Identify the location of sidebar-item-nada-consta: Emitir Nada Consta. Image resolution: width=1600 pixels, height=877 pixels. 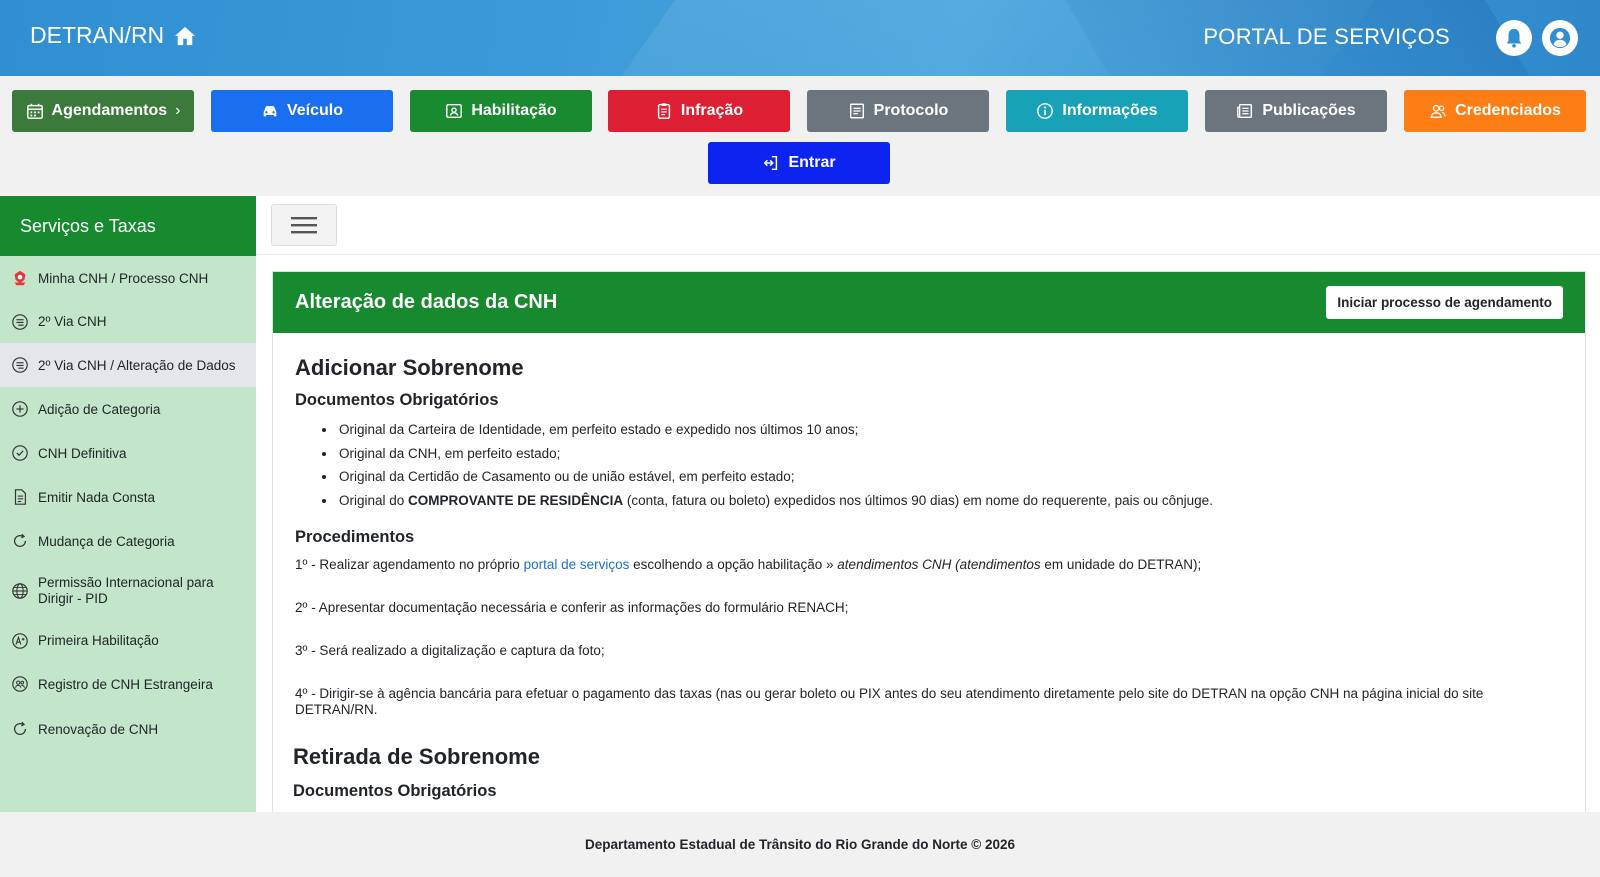
(128, 497).